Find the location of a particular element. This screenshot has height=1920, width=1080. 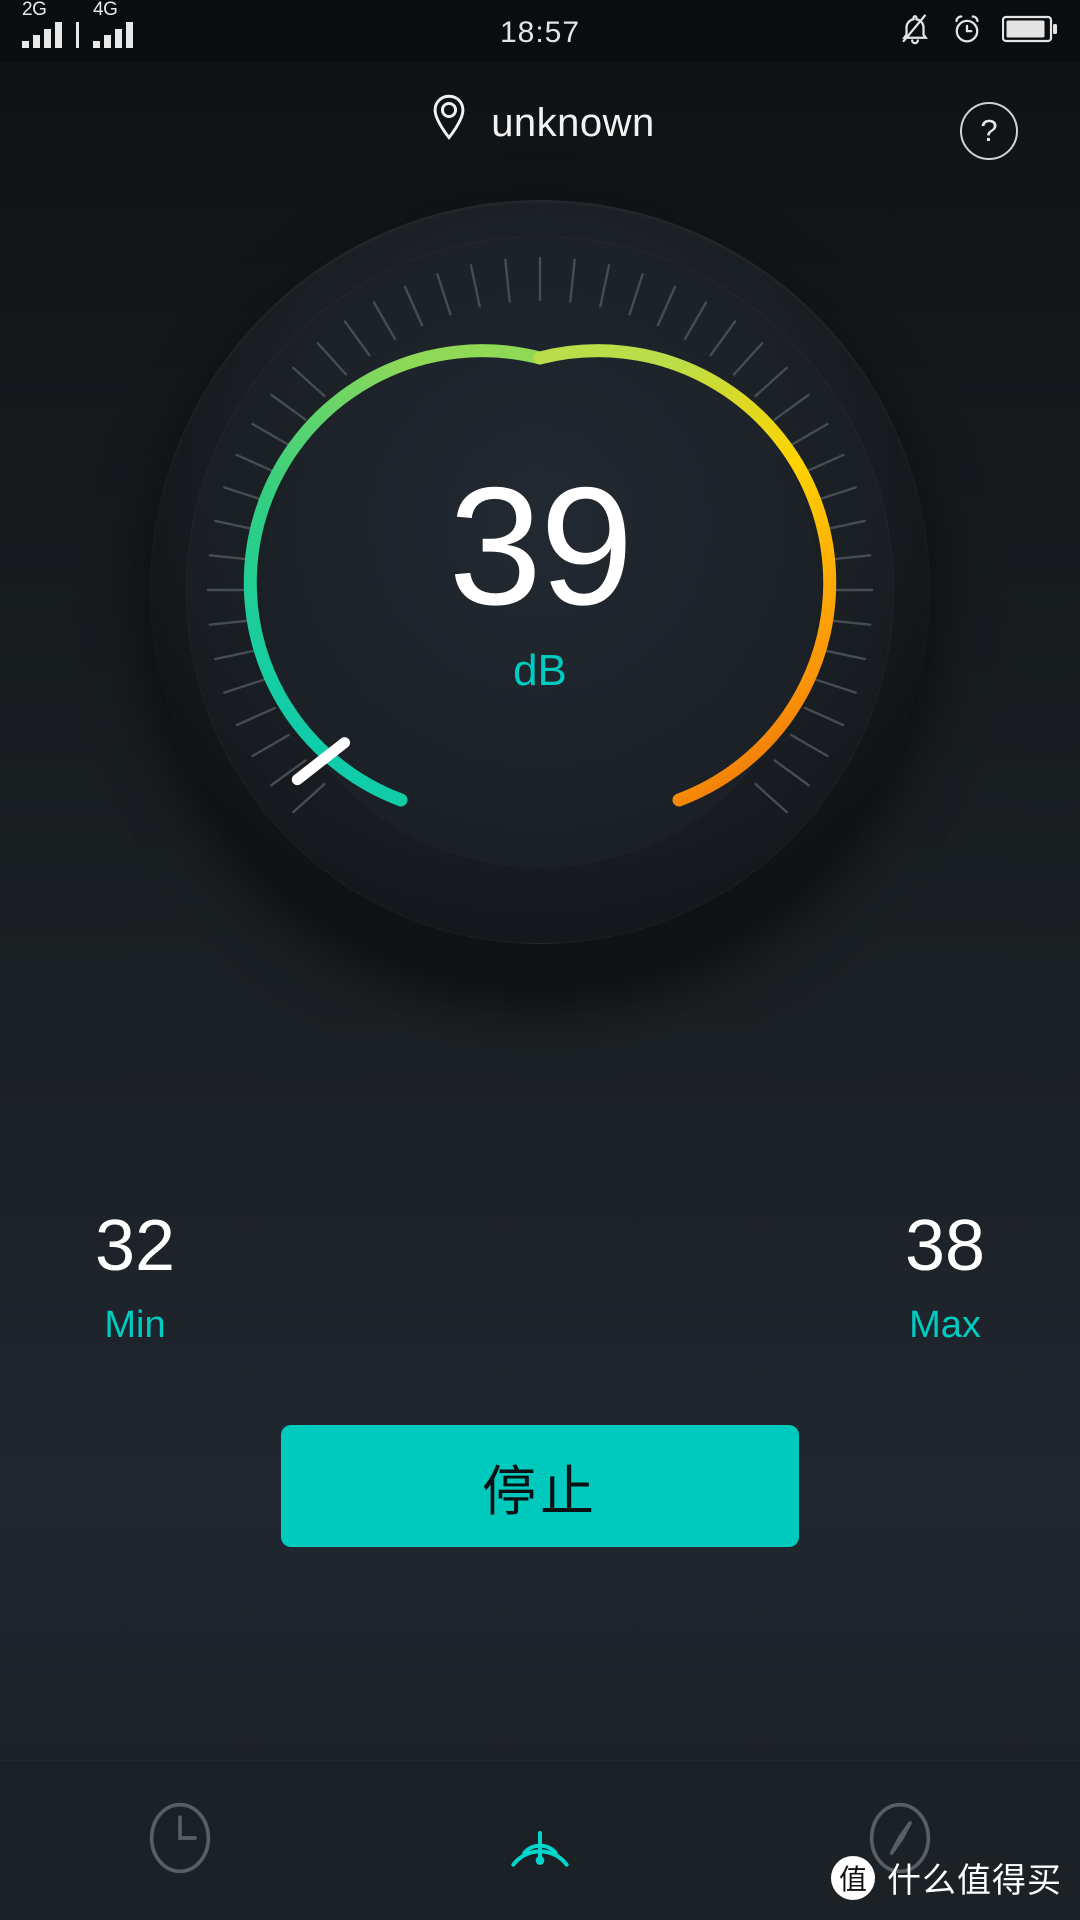

status-bar-clock: 18:57 is located at coordinates (540, 32).